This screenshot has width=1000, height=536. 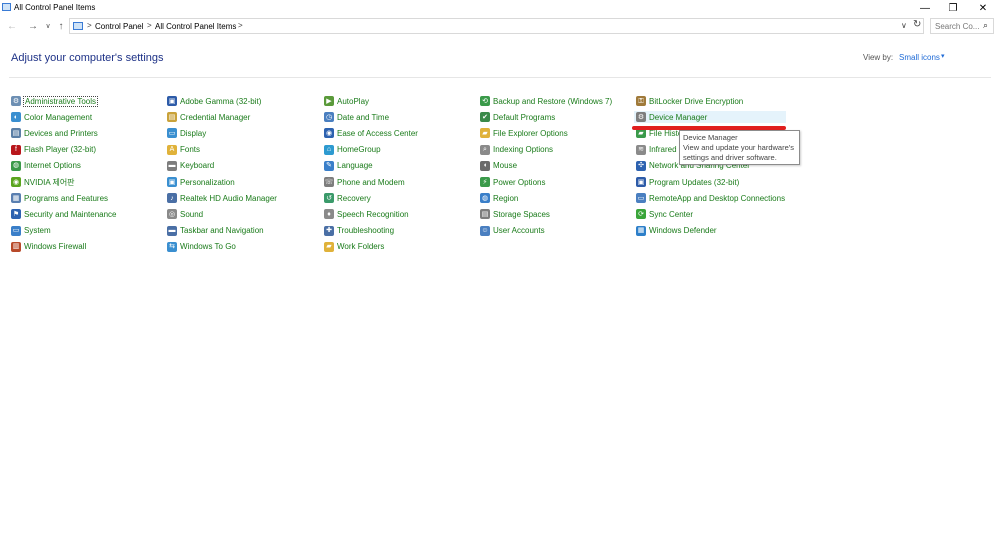 I want to click on control-panel-item: ◍ Internet Options, so click(x=46, y=166).